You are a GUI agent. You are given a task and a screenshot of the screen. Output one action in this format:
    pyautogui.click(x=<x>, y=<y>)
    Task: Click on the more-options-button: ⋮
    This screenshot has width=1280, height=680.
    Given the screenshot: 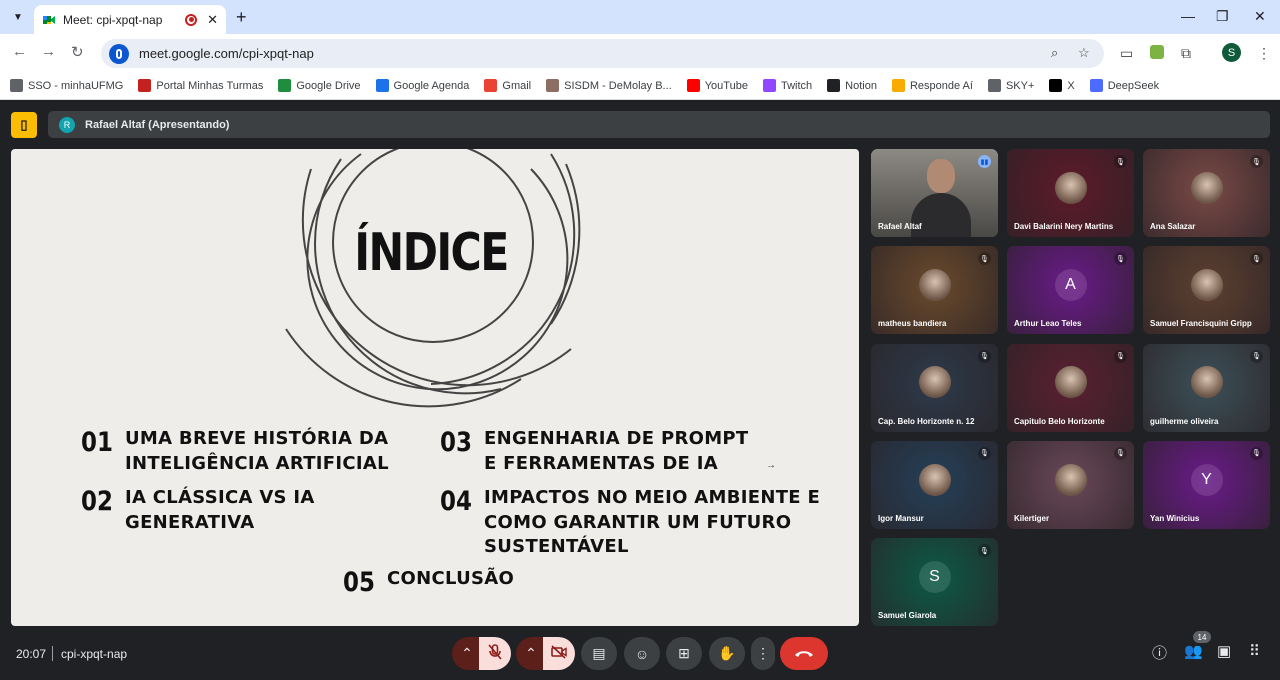 What is the action you would take?
    pyautogui.click(x=763, y=653)
    